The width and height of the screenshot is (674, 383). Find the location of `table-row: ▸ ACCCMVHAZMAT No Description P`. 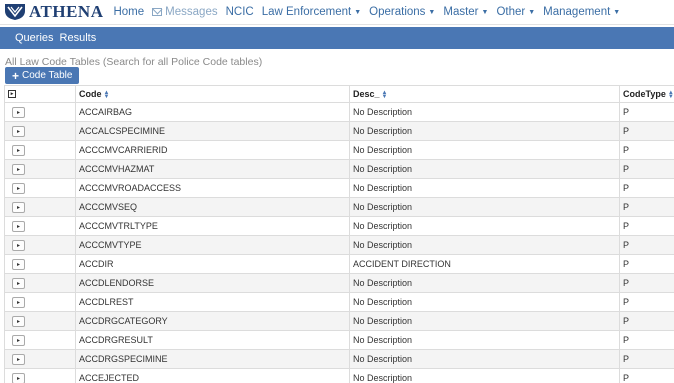

table-row: ▸ ACCCMVHAZMAT No Description P is located at coordinates (339, 169).